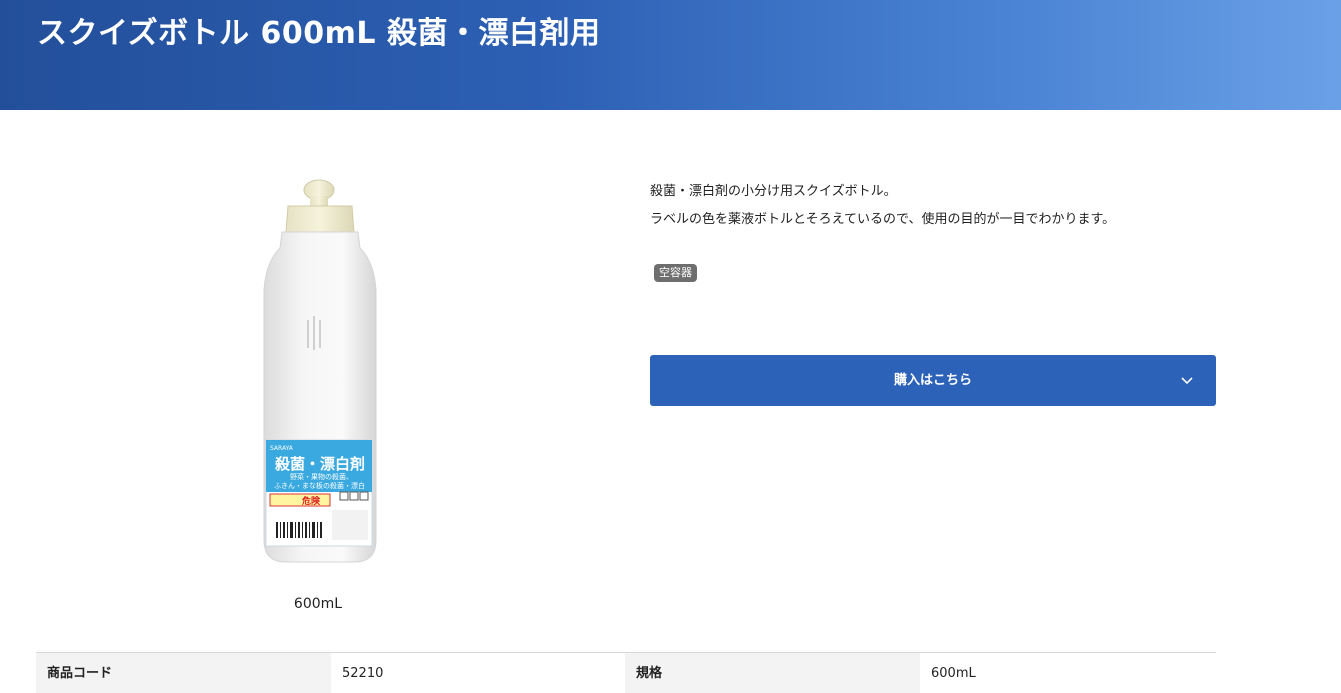 The width and height of the screenshot is (1341, 693). What do you see at coordinates (282, 448) in the screenshot?
I see `label-brand: SARAYA` at bounding box center [282, 448].